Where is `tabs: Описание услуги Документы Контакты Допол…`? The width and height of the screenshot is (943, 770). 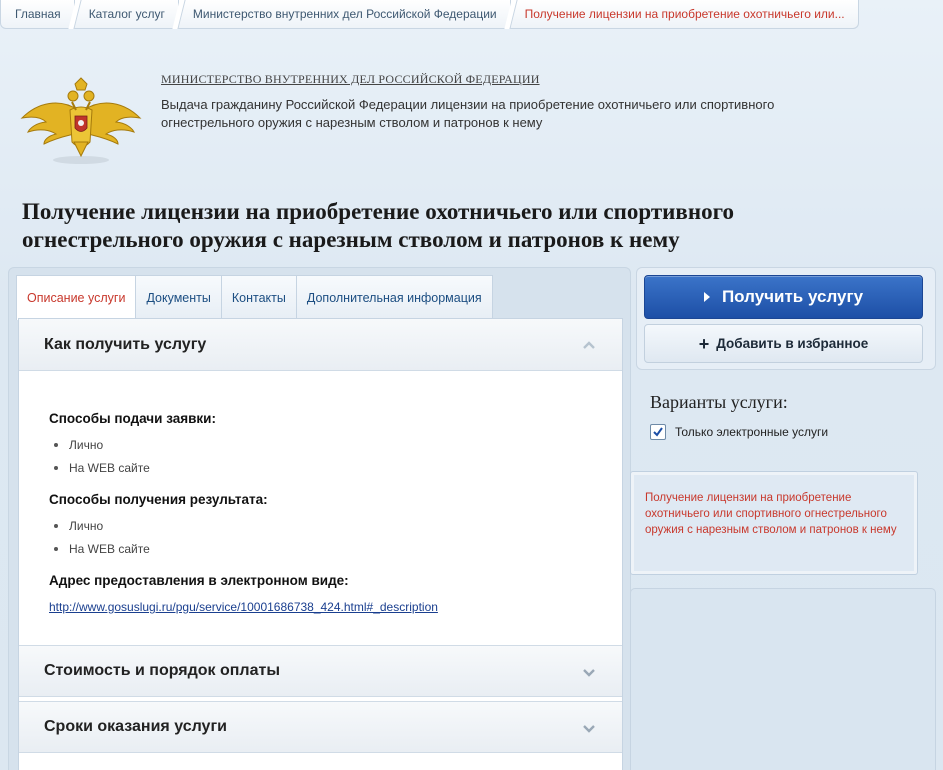
tabs: Описание услуги Документы Контакты Допол… is located at coordinates (254, 297).